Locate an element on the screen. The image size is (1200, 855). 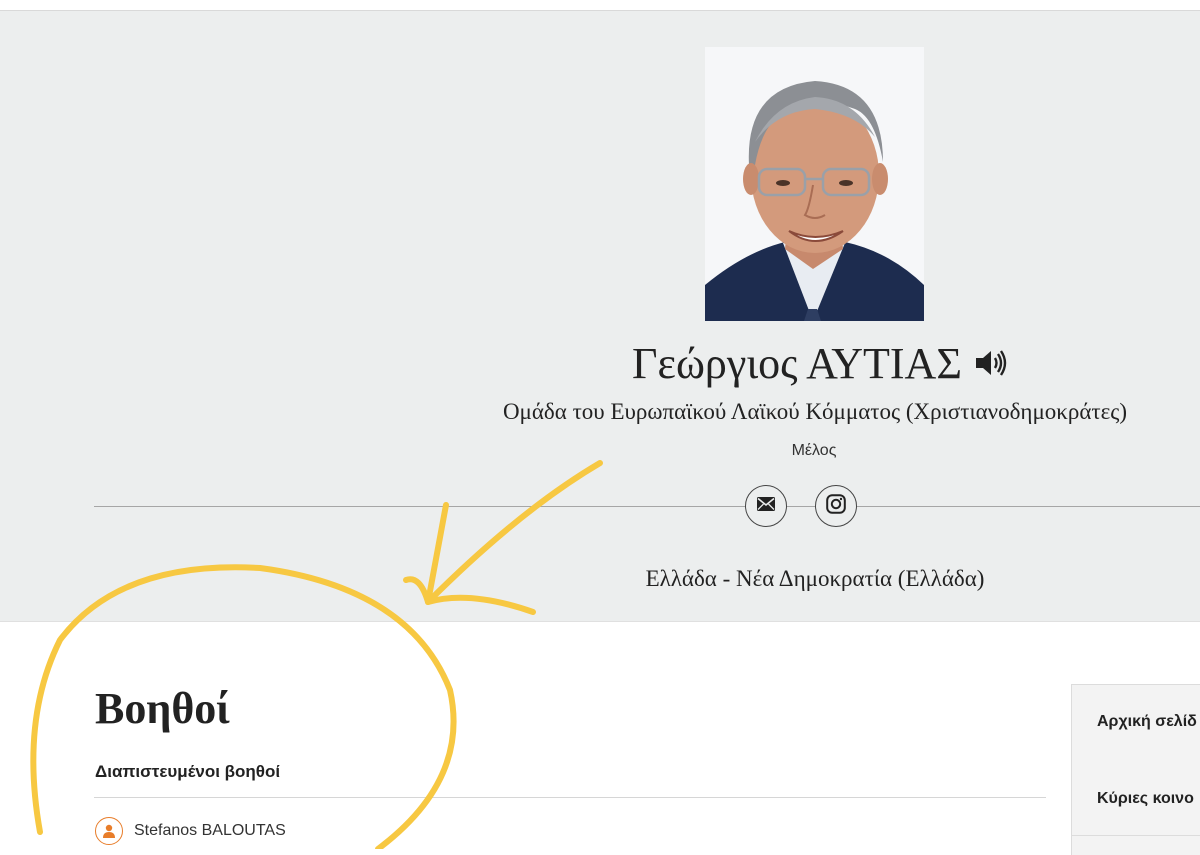
instagram-button is located at coordinates (836, 506).